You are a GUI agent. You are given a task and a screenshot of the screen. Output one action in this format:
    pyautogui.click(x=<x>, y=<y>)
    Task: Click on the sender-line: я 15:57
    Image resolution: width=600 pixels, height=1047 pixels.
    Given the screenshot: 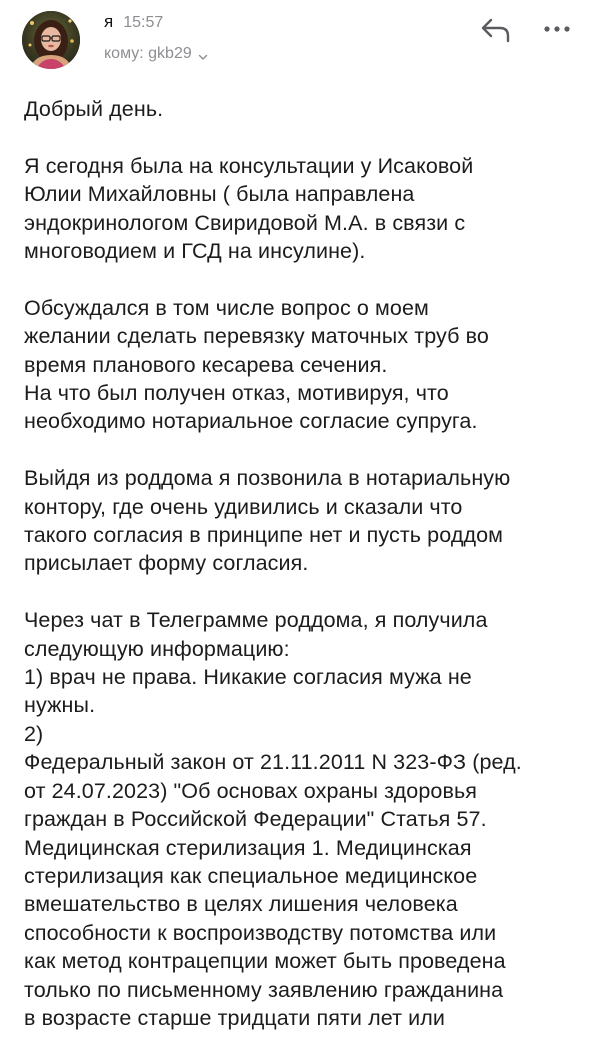 What is the action you would take?
    pyautogui.click(x=133, y=22)
    